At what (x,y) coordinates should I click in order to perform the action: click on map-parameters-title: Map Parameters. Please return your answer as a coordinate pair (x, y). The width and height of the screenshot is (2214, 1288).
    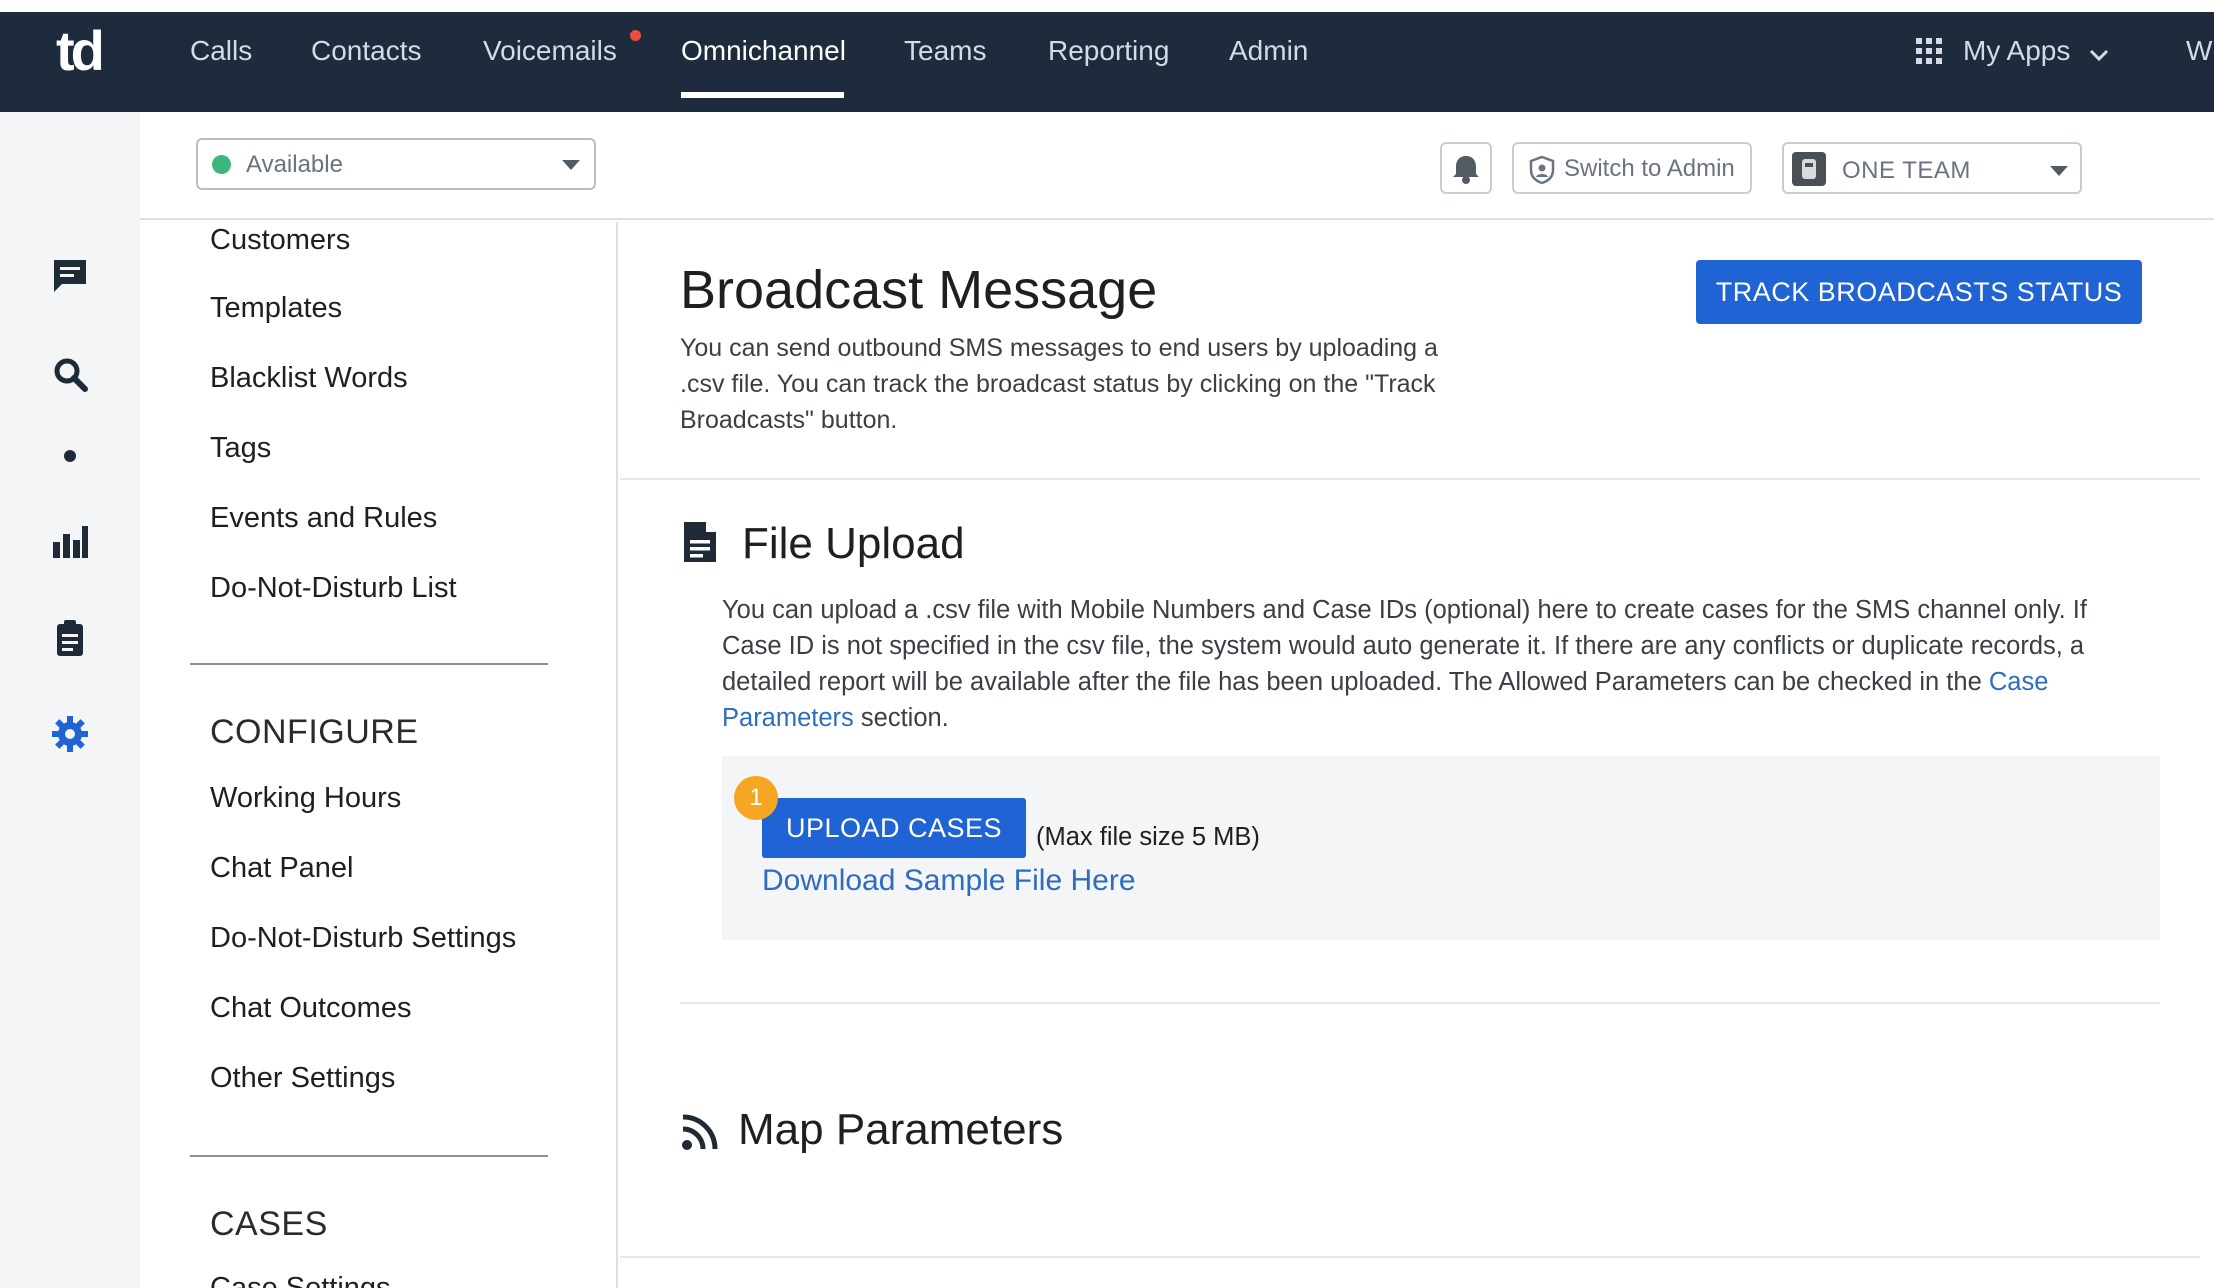
    Looking at the image, I should click on (901, 1129).